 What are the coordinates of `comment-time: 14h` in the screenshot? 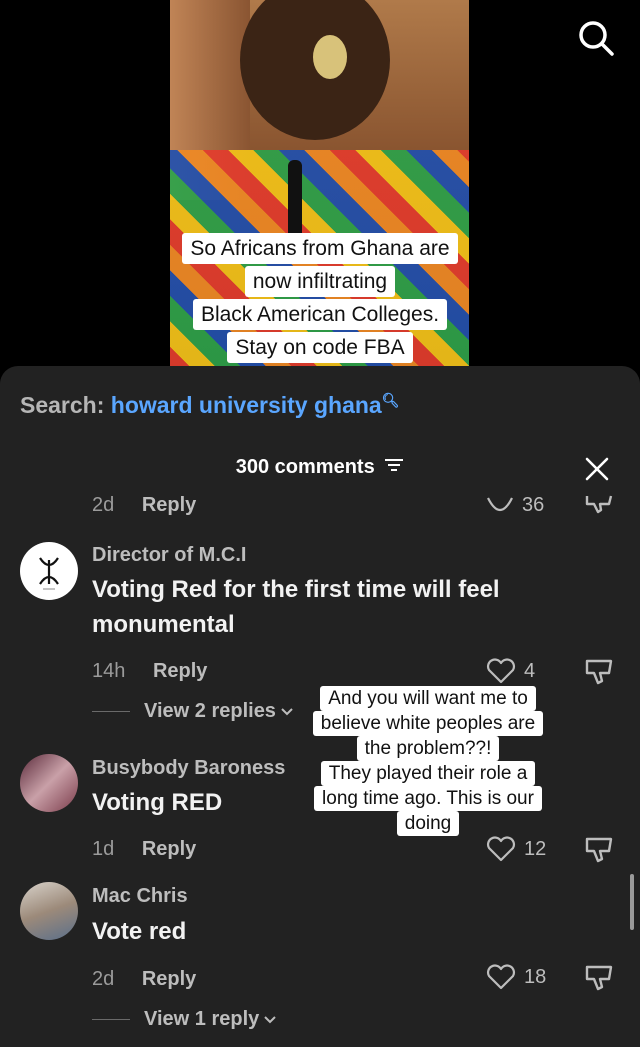 It's located at (109, 671).